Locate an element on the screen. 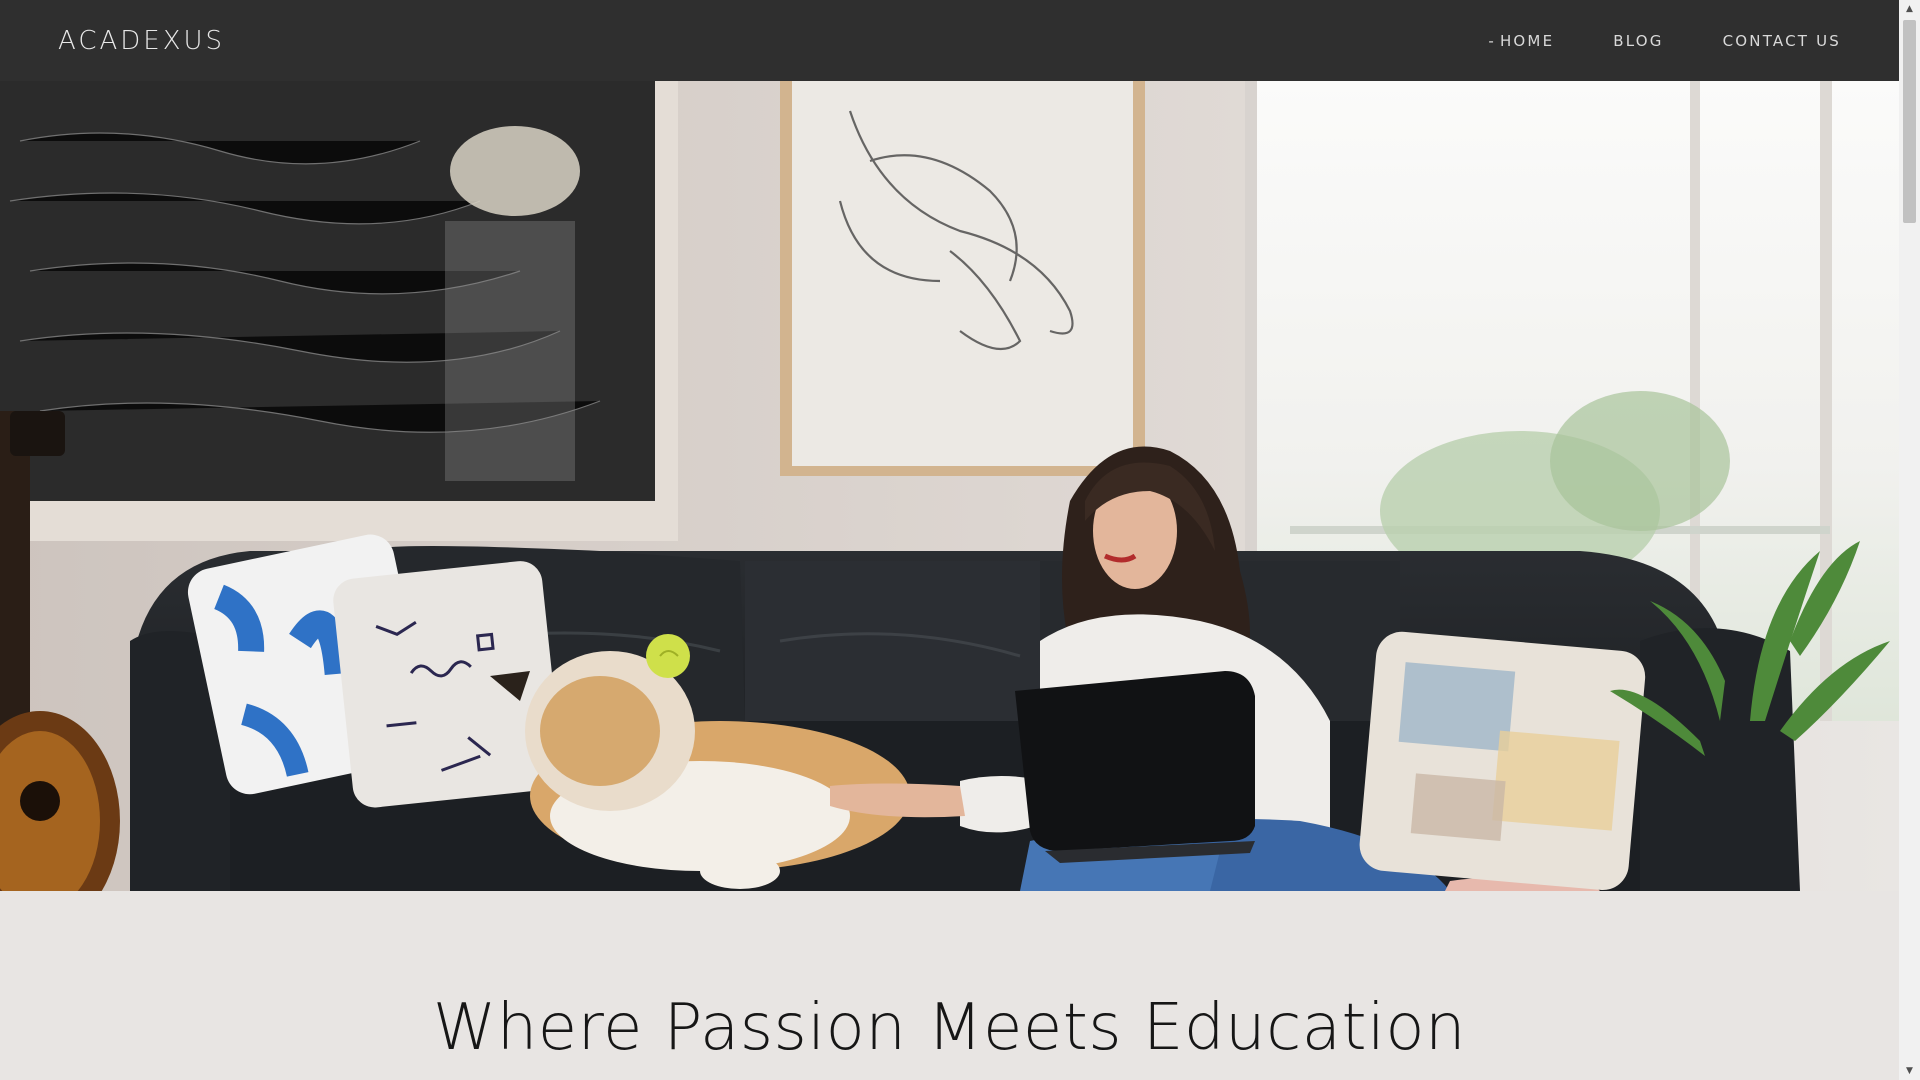 This screenshot has width=1920, height=1080. page-headline: Where Passion Meets Education is located at coordinates (949, 1028).